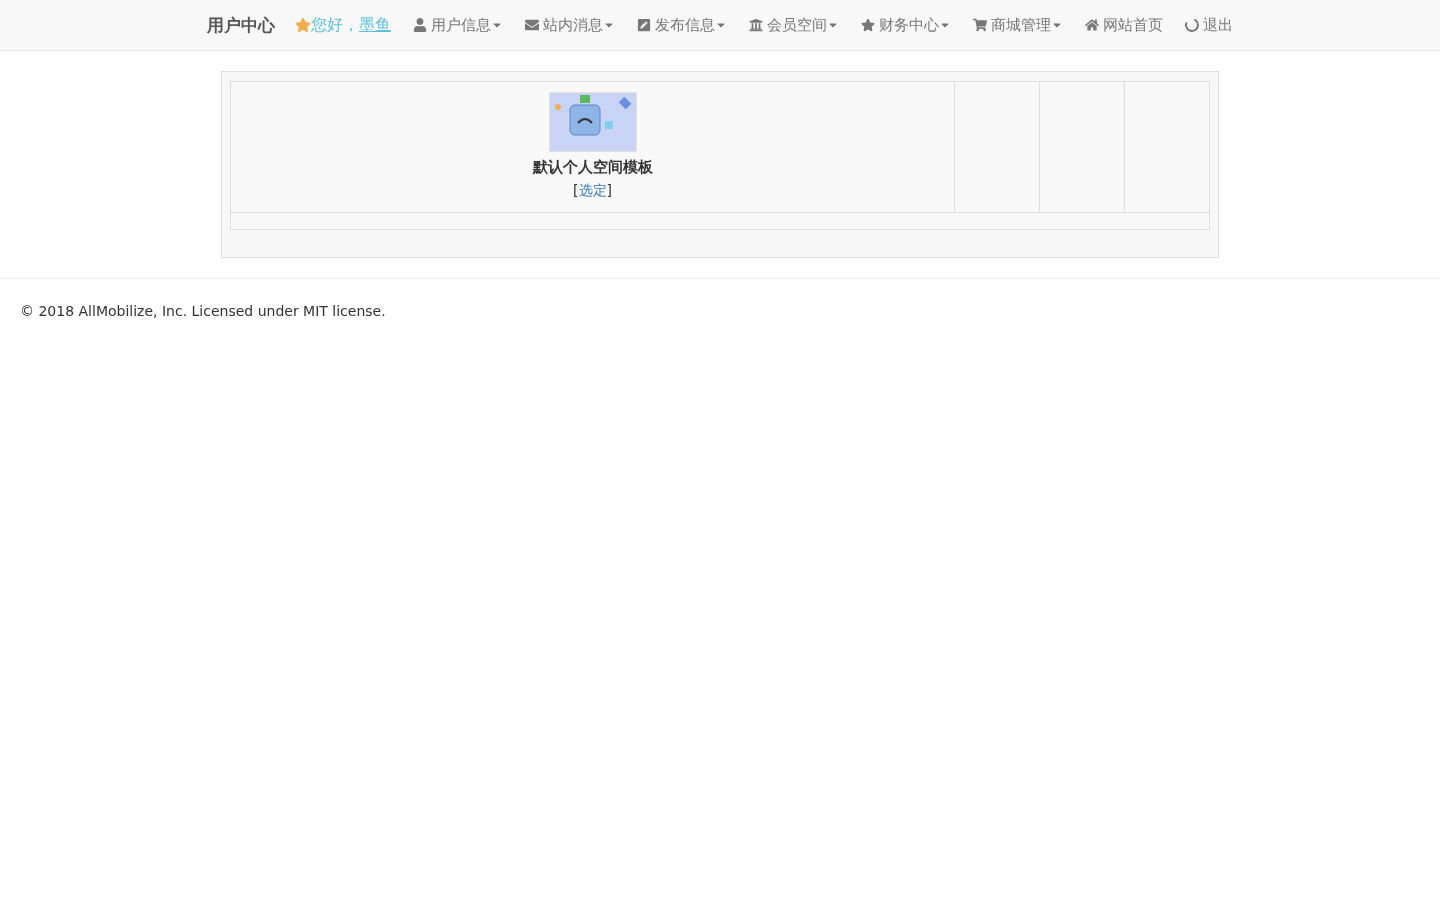 The height and width of the screenshot is (905, 1440). What do you see at coordinates (203, 311) in the screenshot?
I see `copyright-text: © 2018 AllMobilize, Inc. Licensed under MIT license.` at bounding box center [203, 311].